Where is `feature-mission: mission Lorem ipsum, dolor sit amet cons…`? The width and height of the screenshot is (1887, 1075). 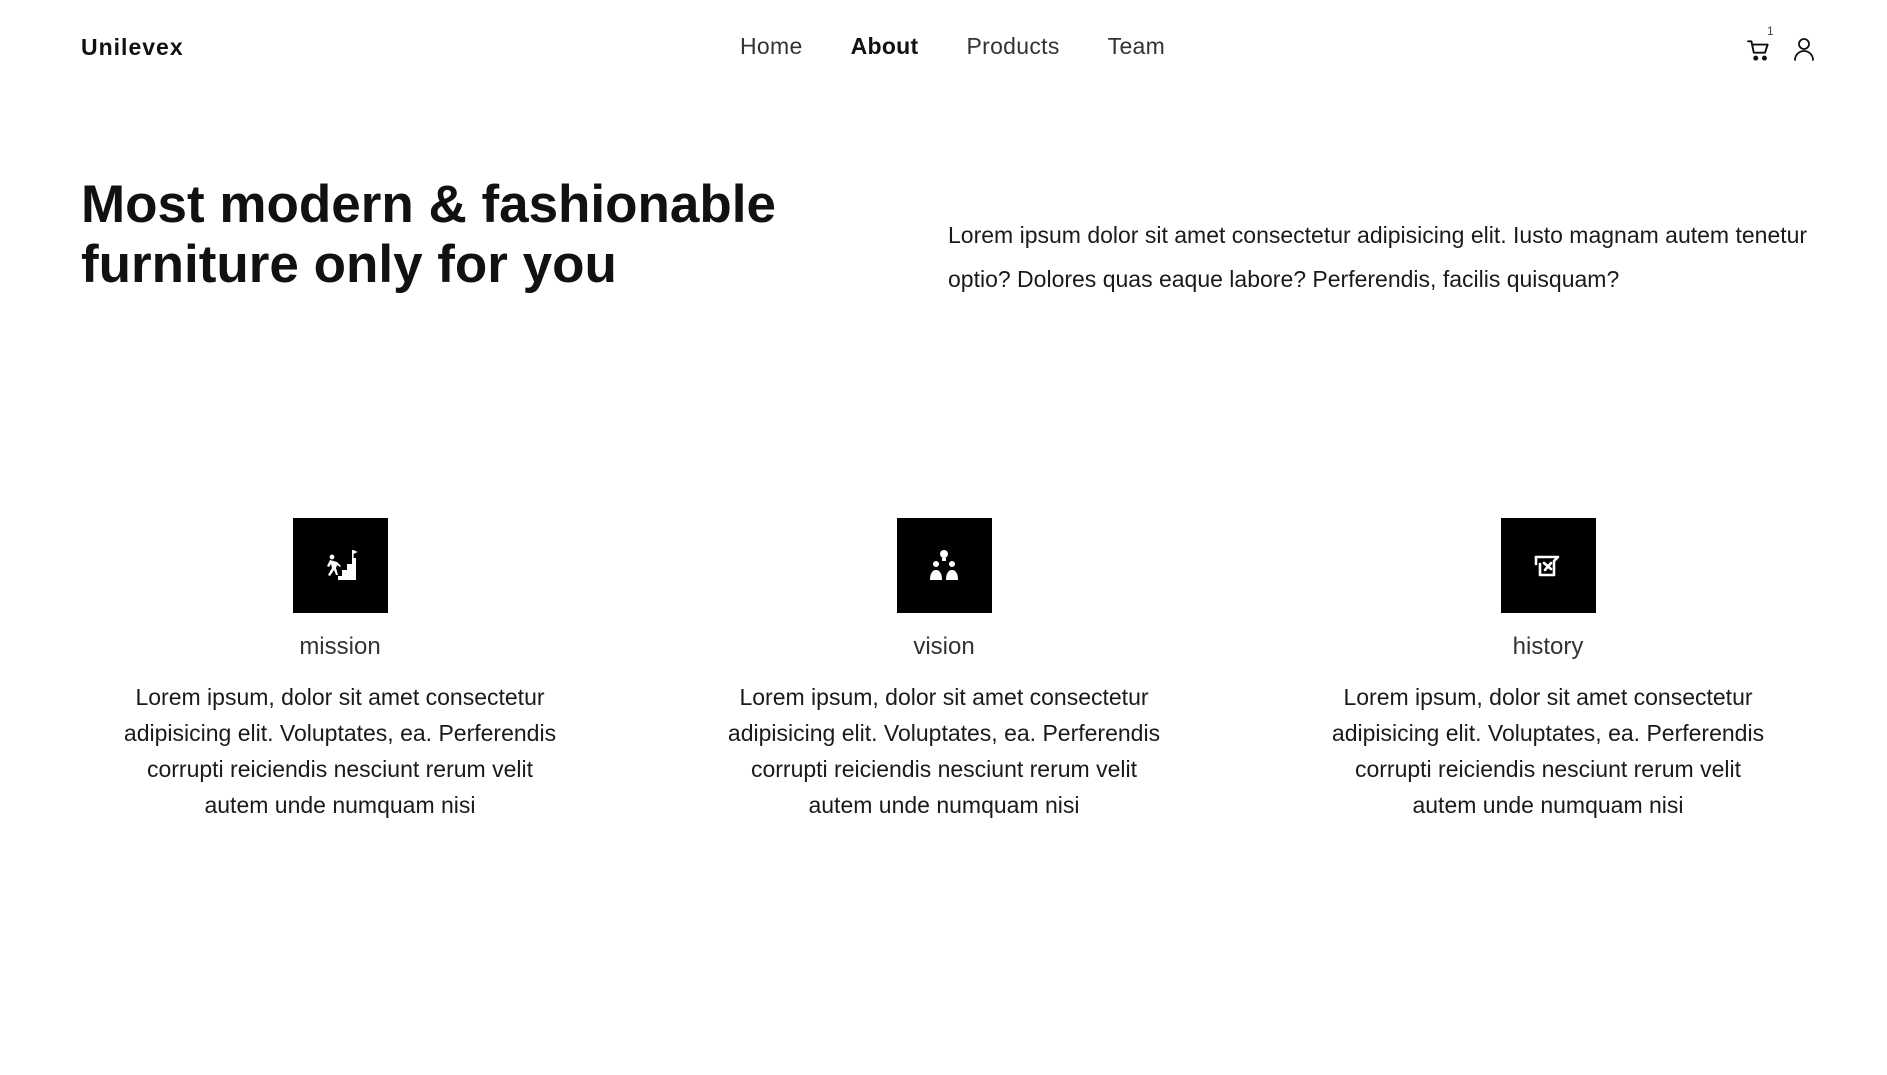 feature-mission: mission Lorem ipsum, dolor sit amet cons… is located at coordinates (340, 670).